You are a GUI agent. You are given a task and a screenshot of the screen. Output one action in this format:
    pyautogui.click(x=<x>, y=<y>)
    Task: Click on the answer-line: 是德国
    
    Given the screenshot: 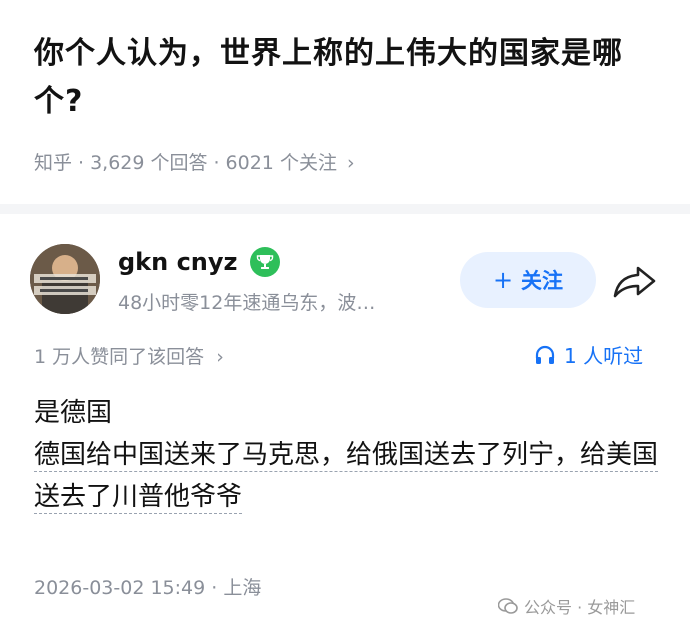 What is the action you would take?
    pyautogui.click(x=73, y=413)
    